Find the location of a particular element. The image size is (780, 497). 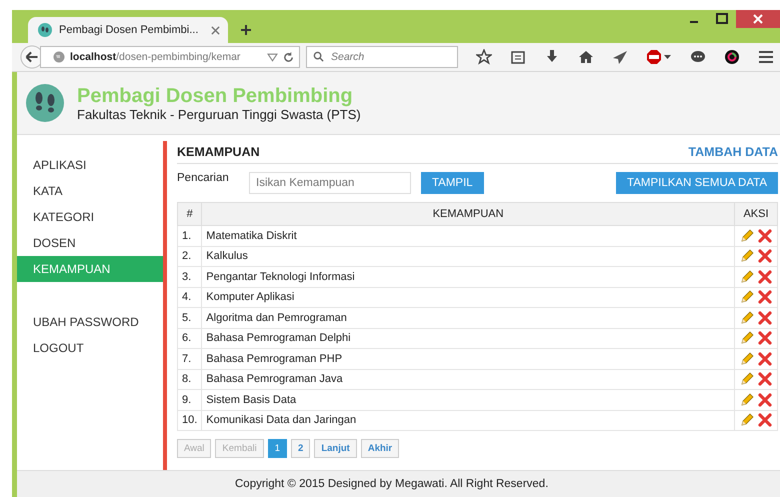

table-cell: Pengantar Teknologi Informasi is located at coordinates (468, 276).